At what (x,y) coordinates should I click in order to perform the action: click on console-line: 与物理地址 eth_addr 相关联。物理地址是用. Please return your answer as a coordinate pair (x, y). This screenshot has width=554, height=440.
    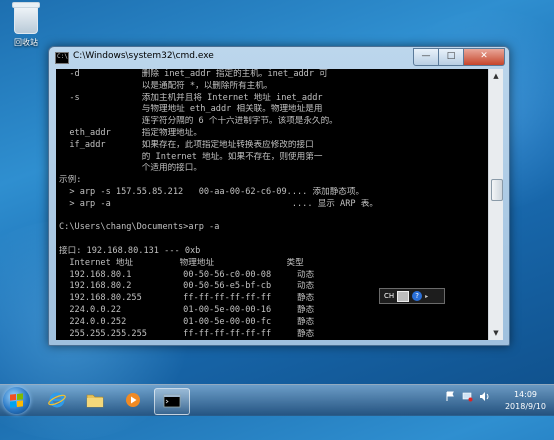
    Looking at the image, I should click on (191, 109).